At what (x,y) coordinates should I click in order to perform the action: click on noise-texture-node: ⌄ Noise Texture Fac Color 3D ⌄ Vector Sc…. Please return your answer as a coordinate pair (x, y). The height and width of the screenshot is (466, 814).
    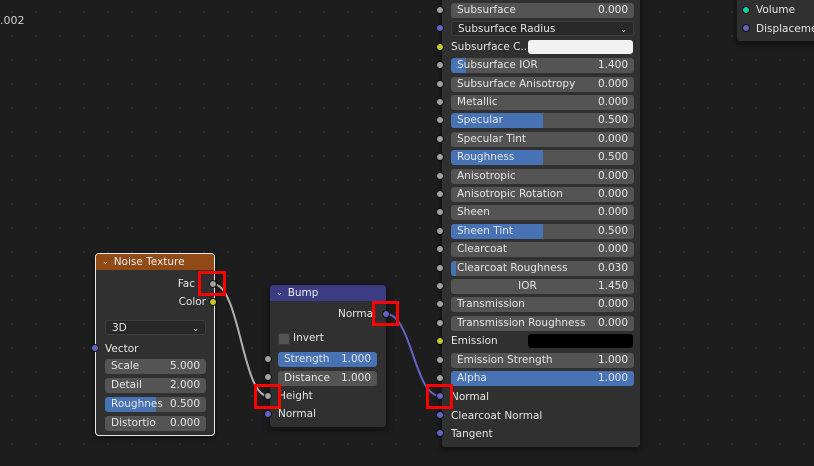
    Looking at the image, I should click on (155, 344).